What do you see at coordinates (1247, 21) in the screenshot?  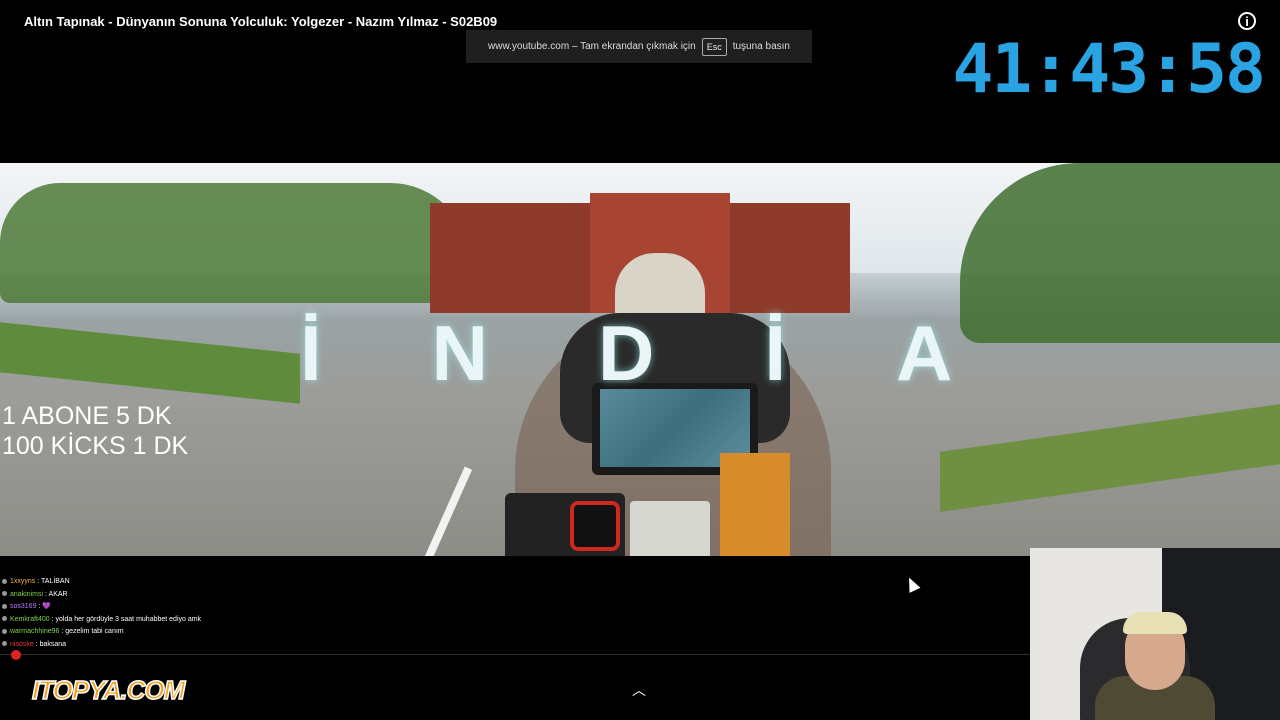 I see `info-icon: i` at bounding box center [1247, 21].